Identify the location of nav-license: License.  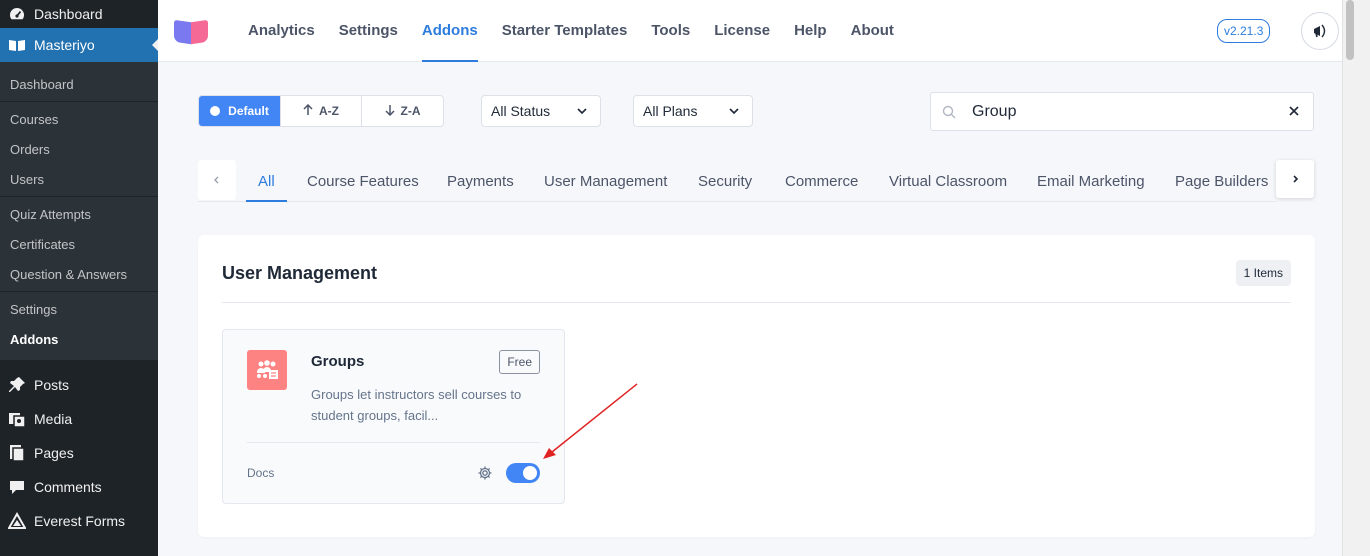
(742, 31).